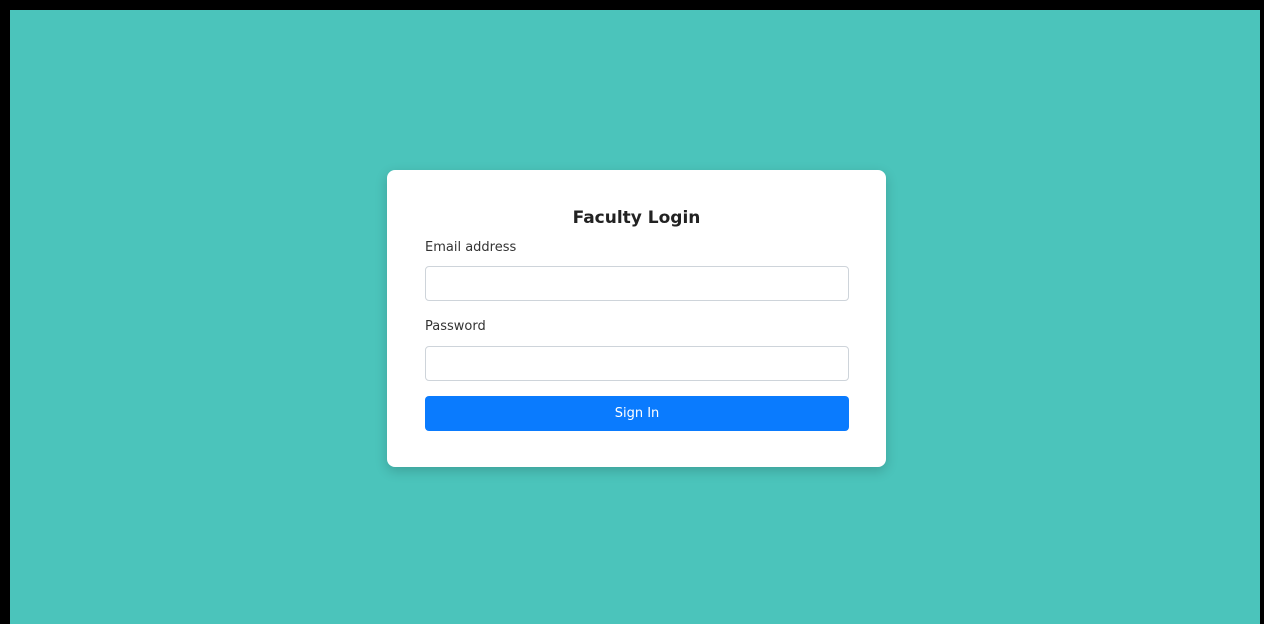 The image size is (1264, 624). Describe the element at coordinates (637, 363) in the screenshot. I see `password-input` at that location.